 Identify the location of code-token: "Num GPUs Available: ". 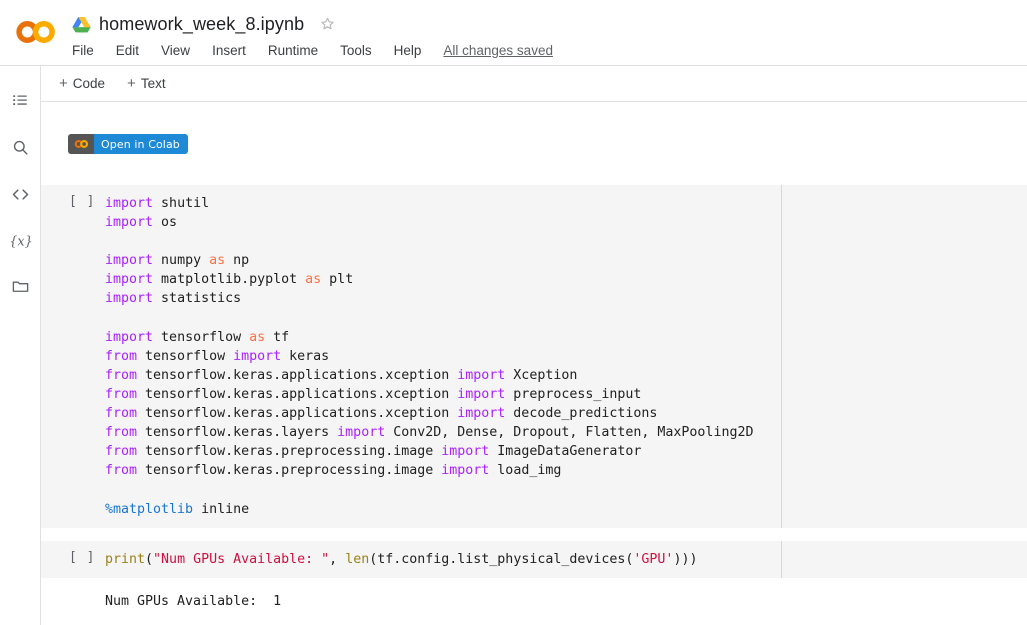
(241, 559).